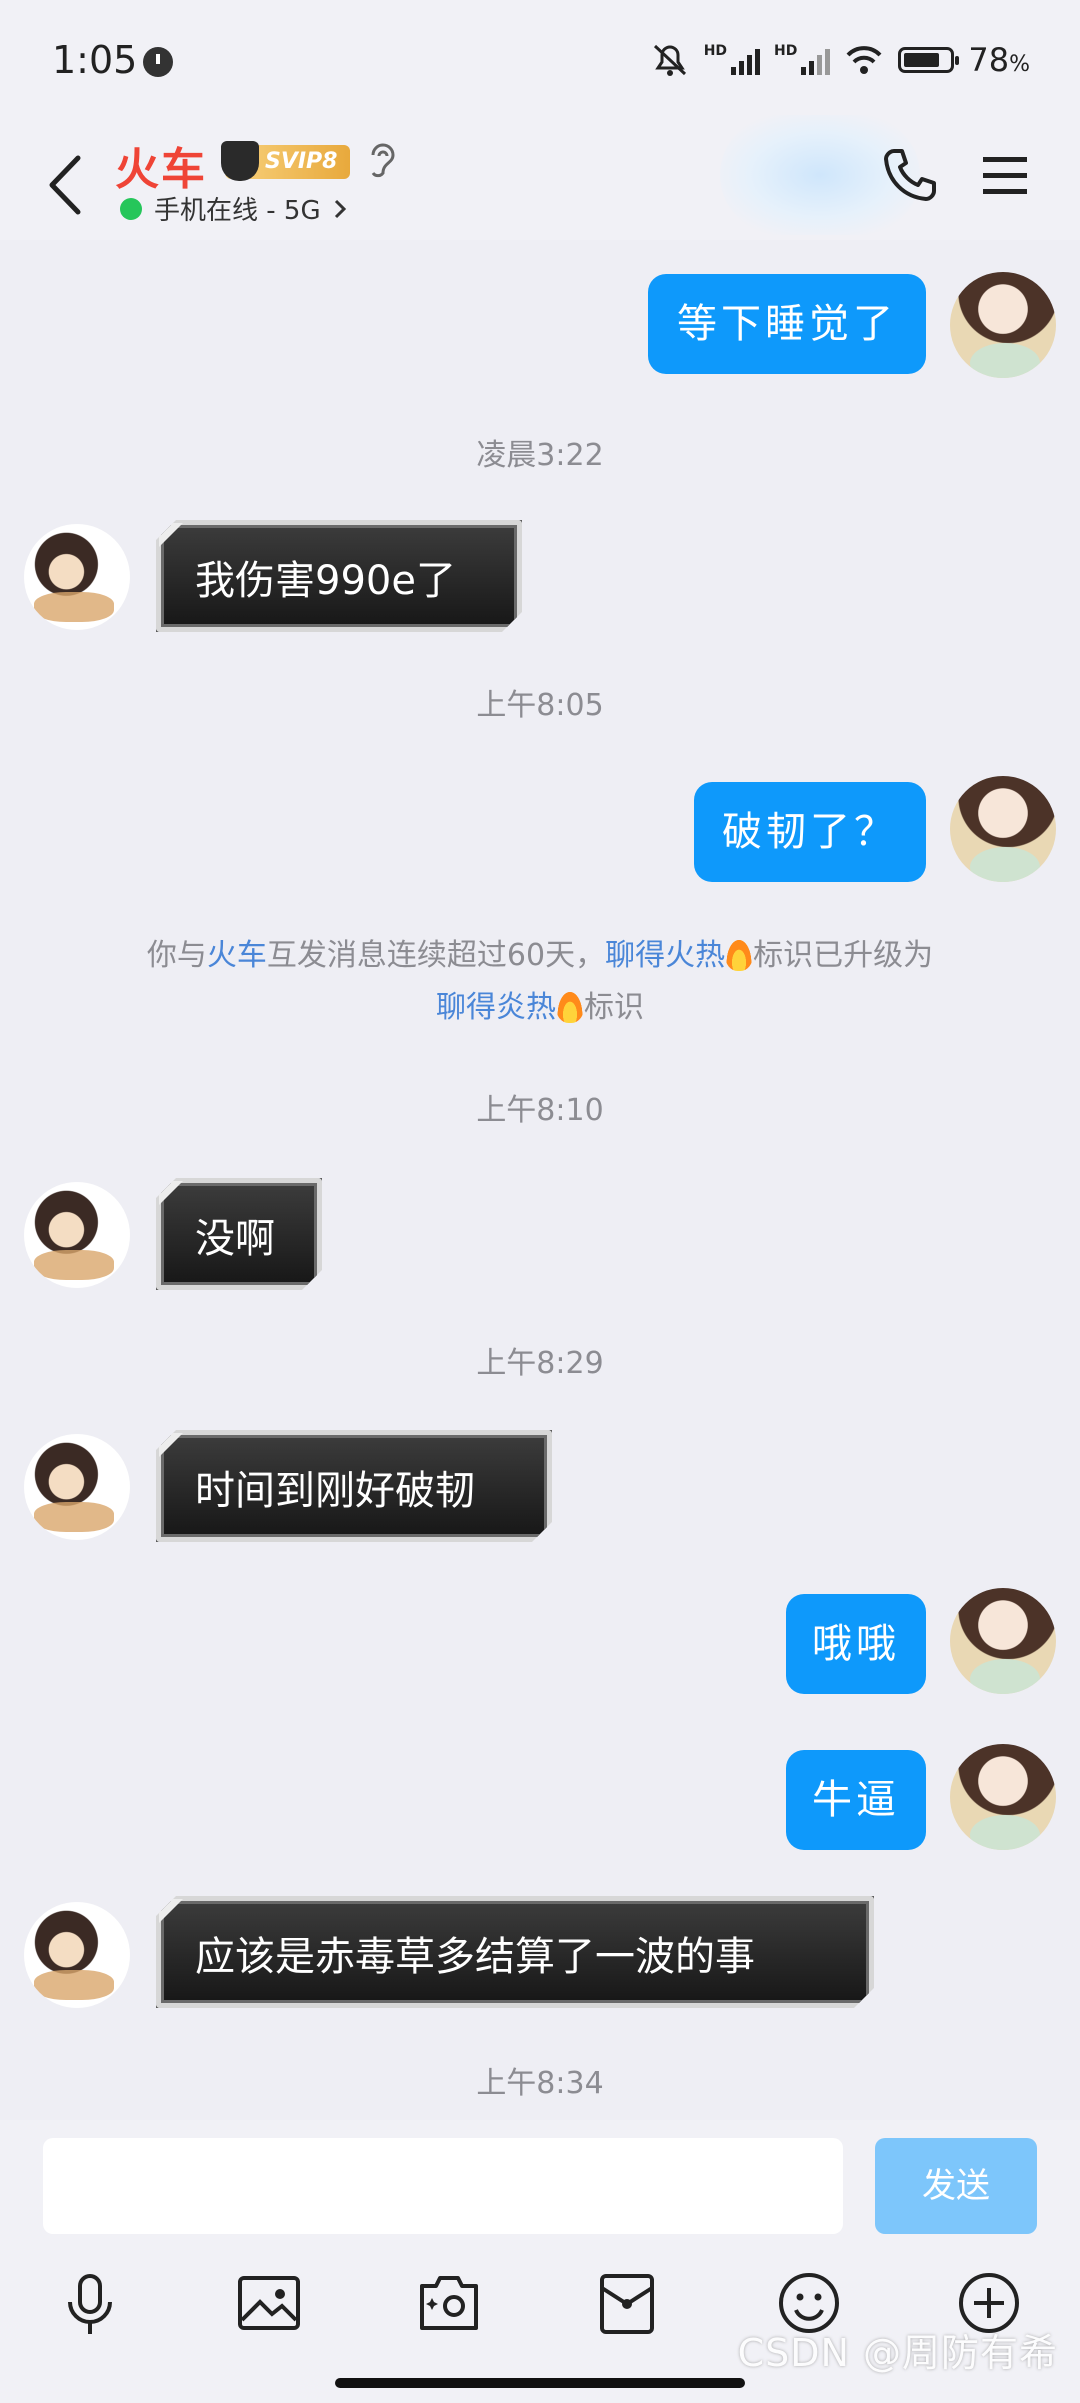 This screenshot has height=2403, width=1080. What do you see at coordinates (158, 62) in the screenshot?
I see `alarm-icon` at bounding box center [158, 62].